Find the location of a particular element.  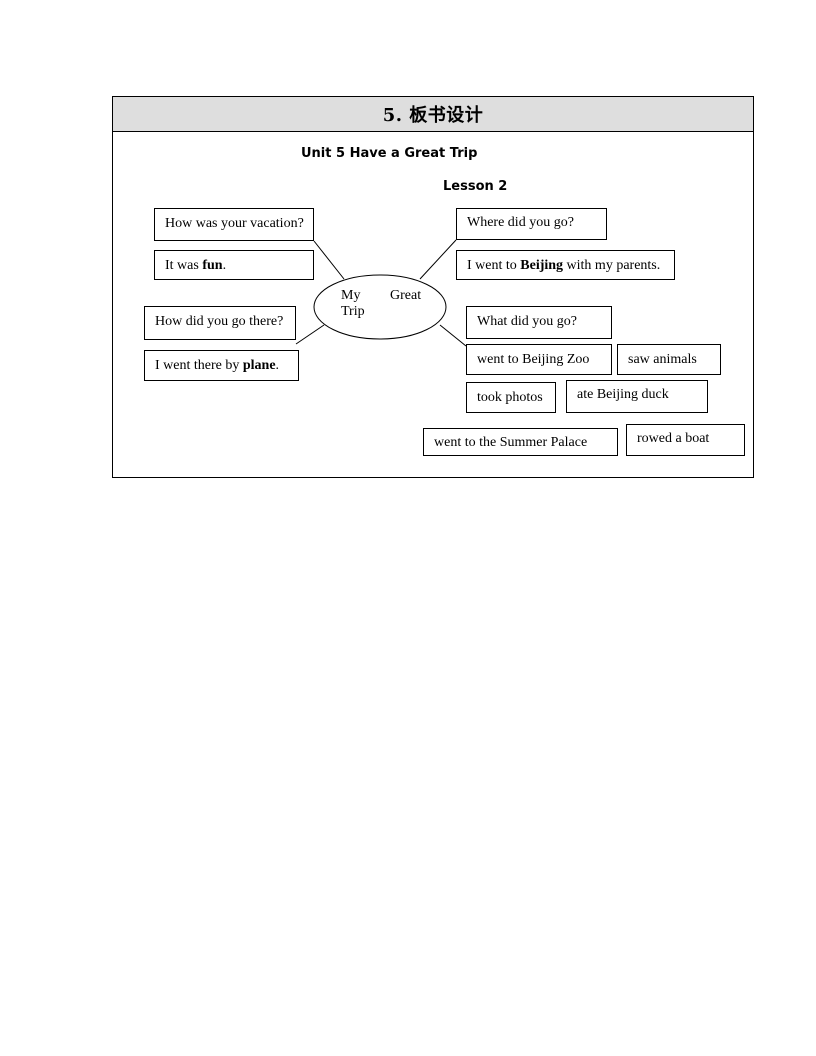

box-text-bold: plane is located at coordinates (259, 365).